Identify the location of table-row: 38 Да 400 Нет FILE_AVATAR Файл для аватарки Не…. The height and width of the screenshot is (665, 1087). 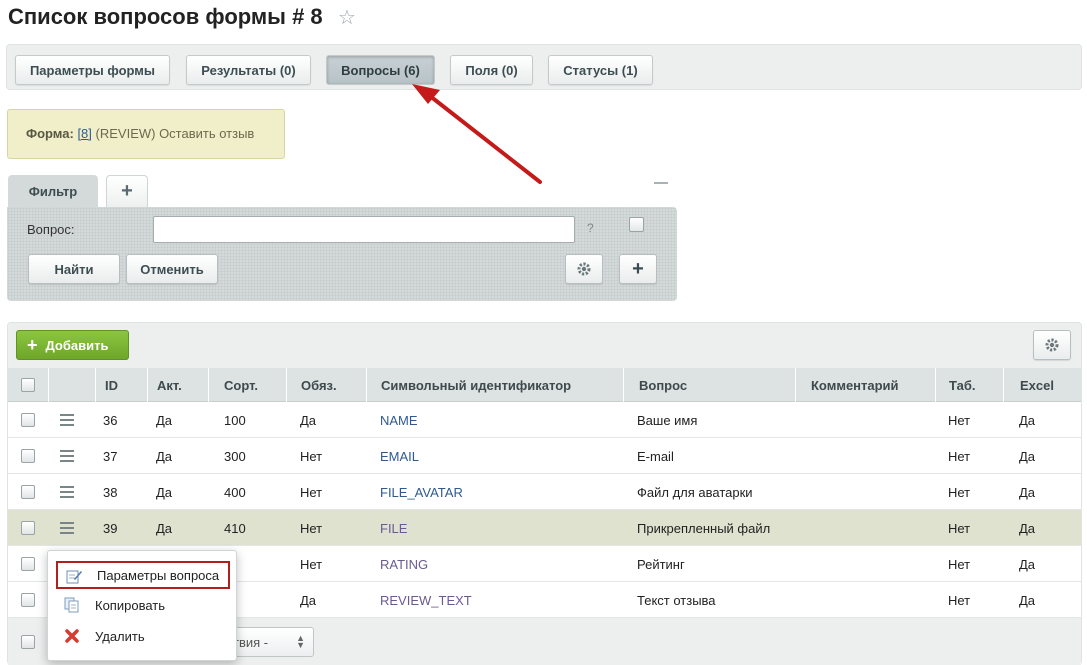
(544, 492).